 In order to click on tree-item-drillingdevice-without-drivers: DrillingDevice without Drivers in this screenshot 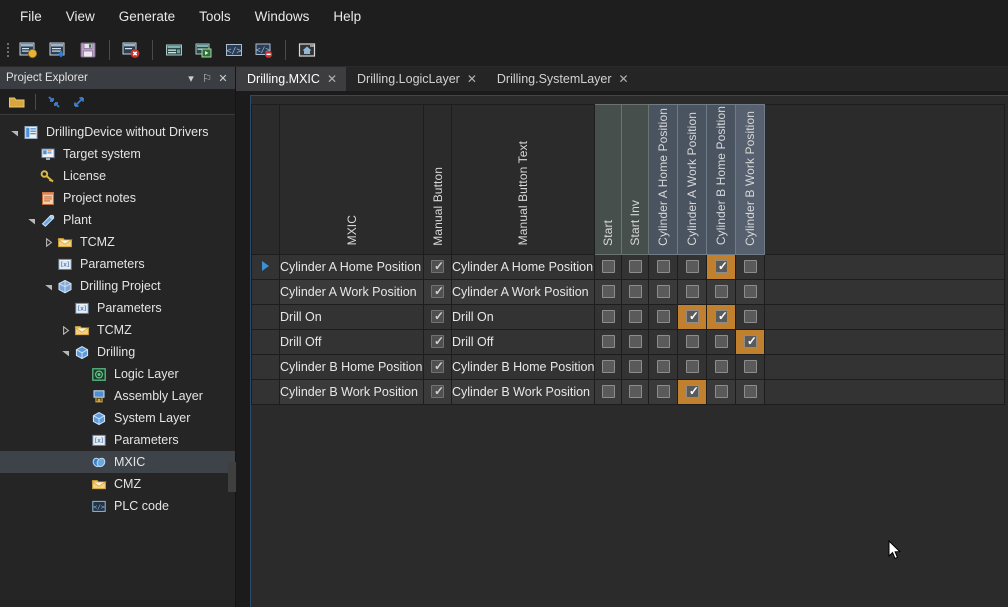, I will do `click(117, 132)`.